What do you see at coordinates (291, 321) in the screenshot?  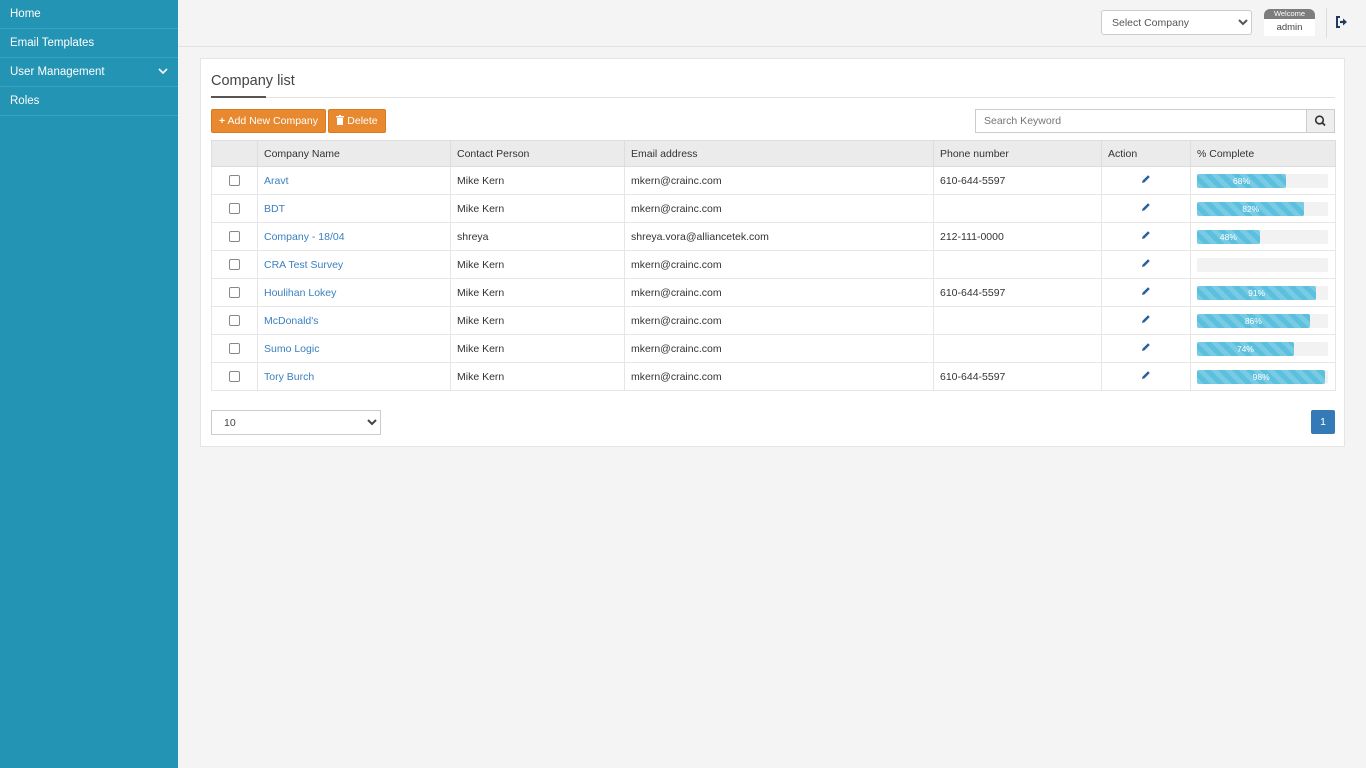 I see `company-name-link: McDonald's` at bounding box center [291, 321].